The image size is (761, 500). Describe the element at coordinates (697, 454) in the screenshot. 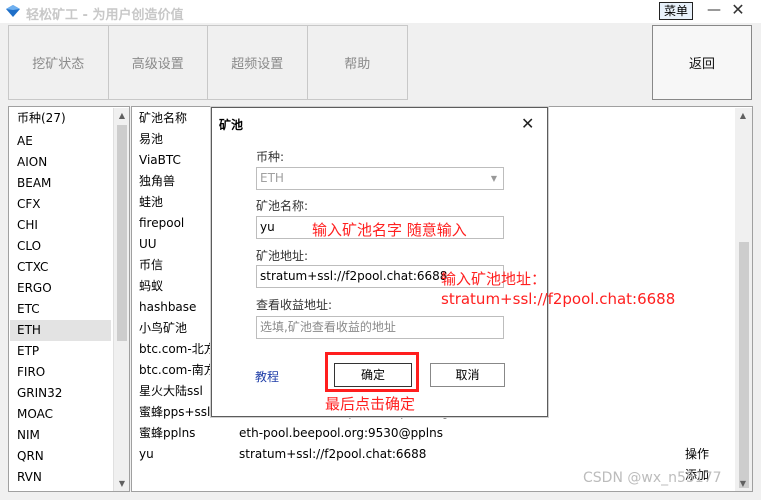

I see `pool-action-cell: 操作` at that location.